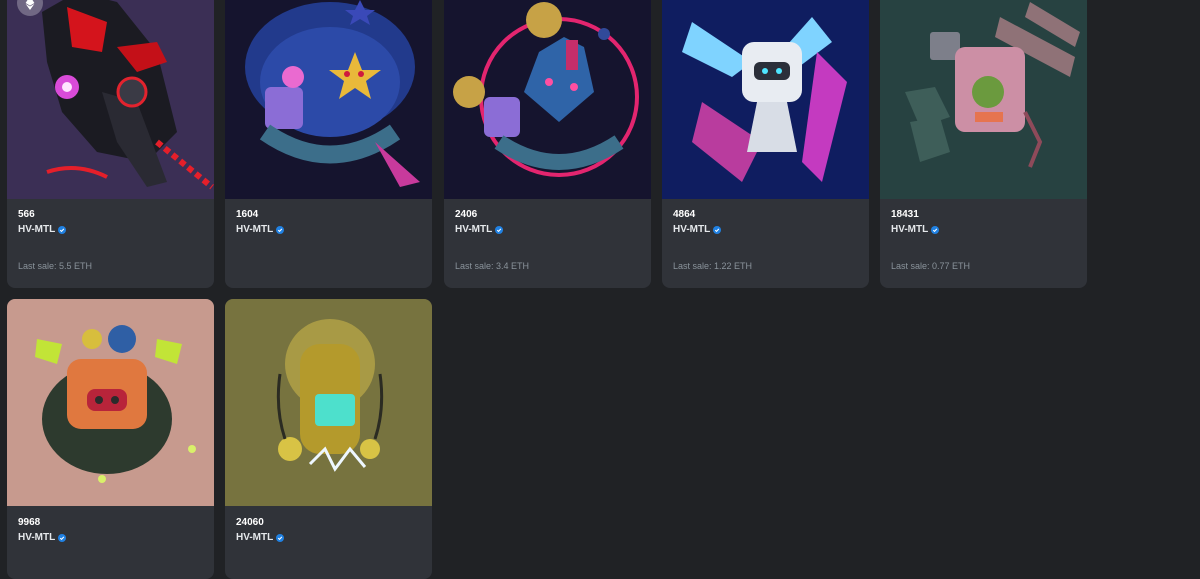 This screenshot has width=1200, height=579. Describe the element at coordinates (110, 523) in the screenshot. I see `token-id: 9968` at that location.